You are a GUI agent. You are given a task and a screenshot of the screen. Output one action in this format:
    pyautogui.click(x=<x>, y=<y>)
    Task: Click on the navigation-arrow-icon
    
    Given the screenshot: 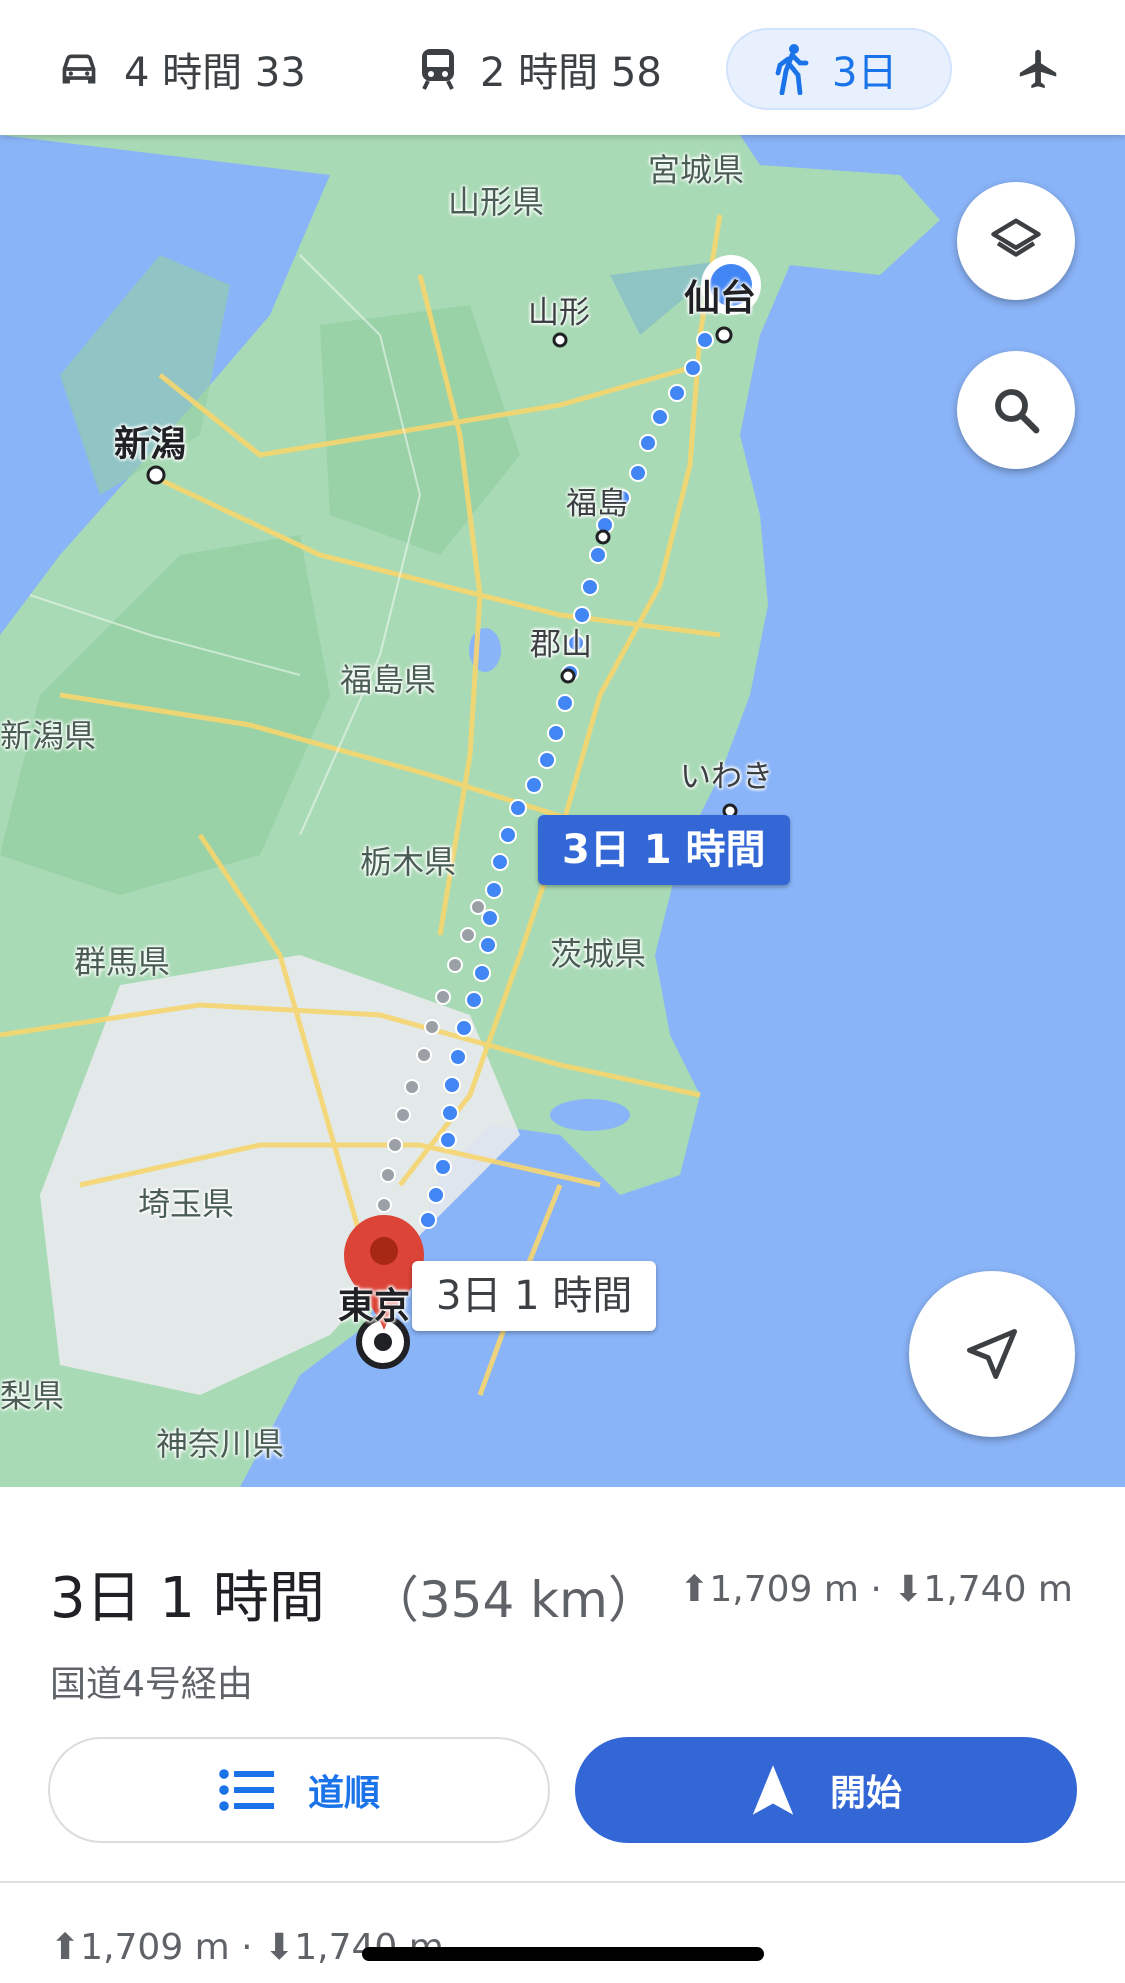 What is the action you would take?
    pyautogui.click(x=992, y=1354)
    